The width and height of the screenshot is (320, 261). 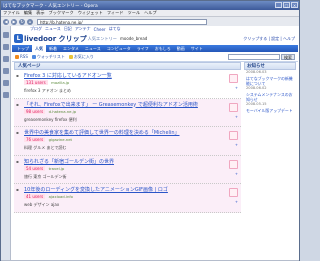 What do you see at coordinates (90, 13) in the screenshot?
I see `menu-widgets: ウィジェット` at bounding box center [90, 13].